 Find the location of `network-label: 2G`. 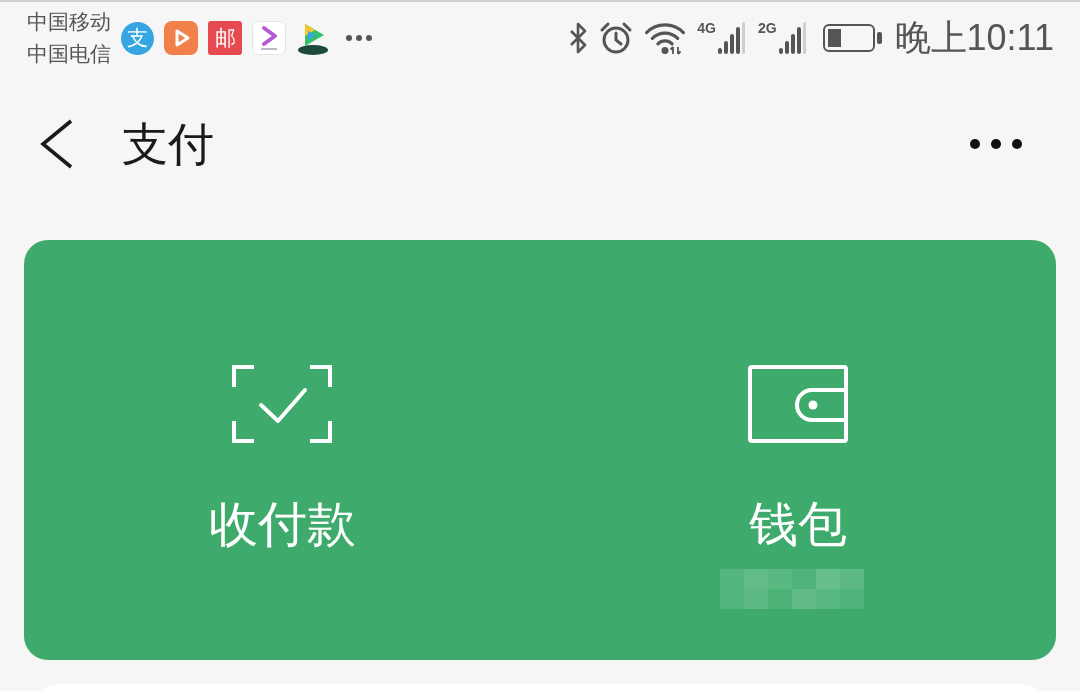

network-label: 2G is located at coordinates (767, 28).